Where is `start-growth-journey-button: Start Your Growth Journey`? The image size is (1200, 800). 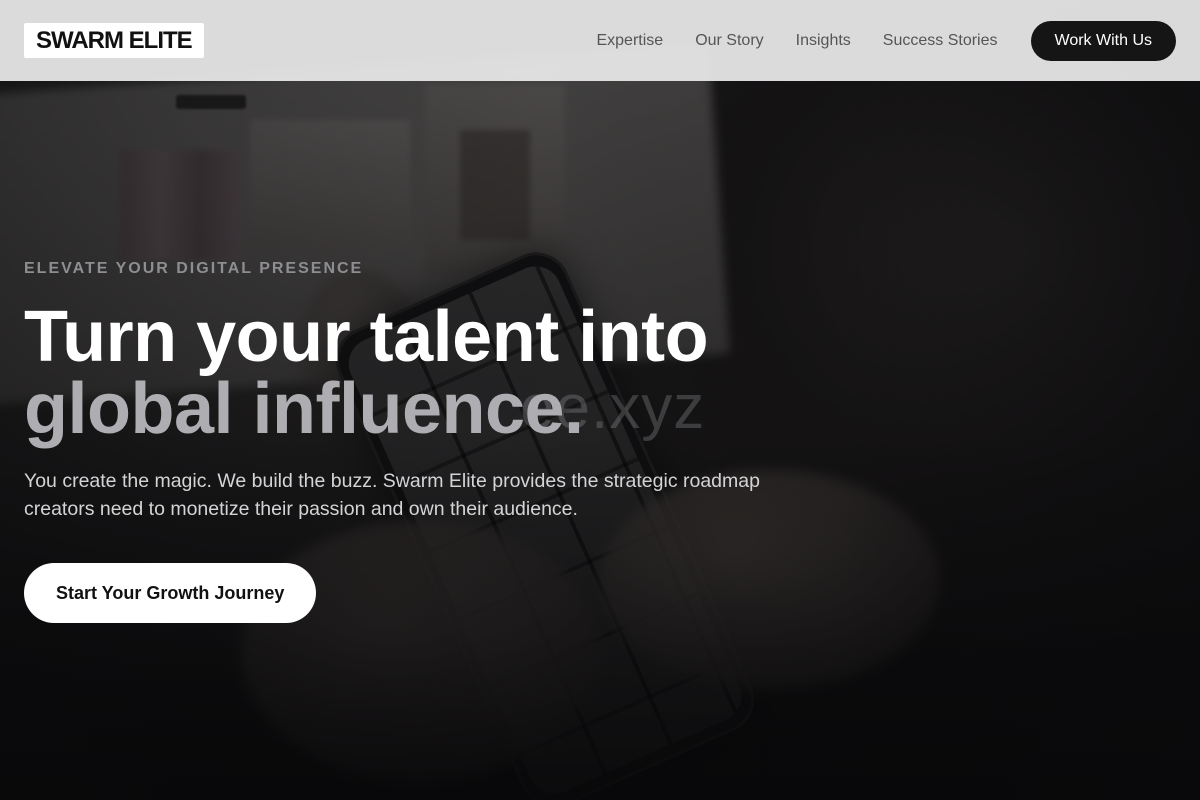
start-growth-journey-button: Start Your Growth Journey is located at coordinates (170, 593).